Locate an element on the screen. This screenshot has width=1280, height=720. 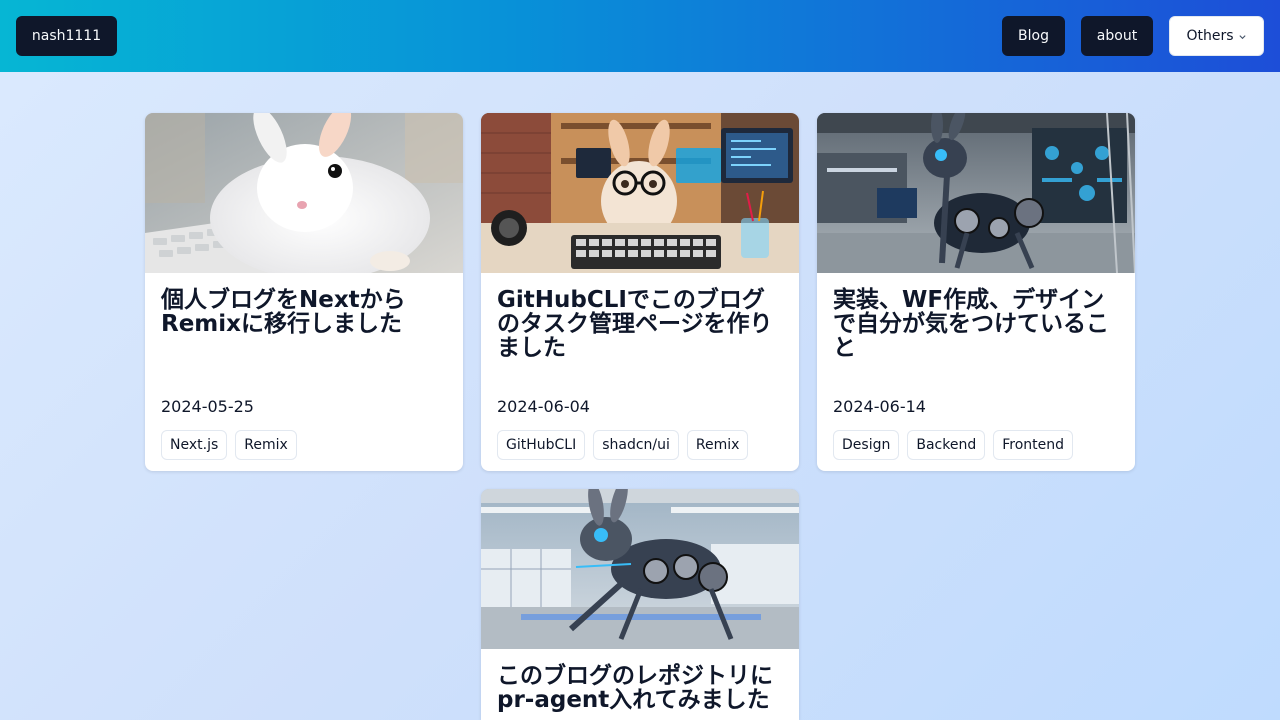
brand-button: nash1111 is located at coordinates (66, 36).